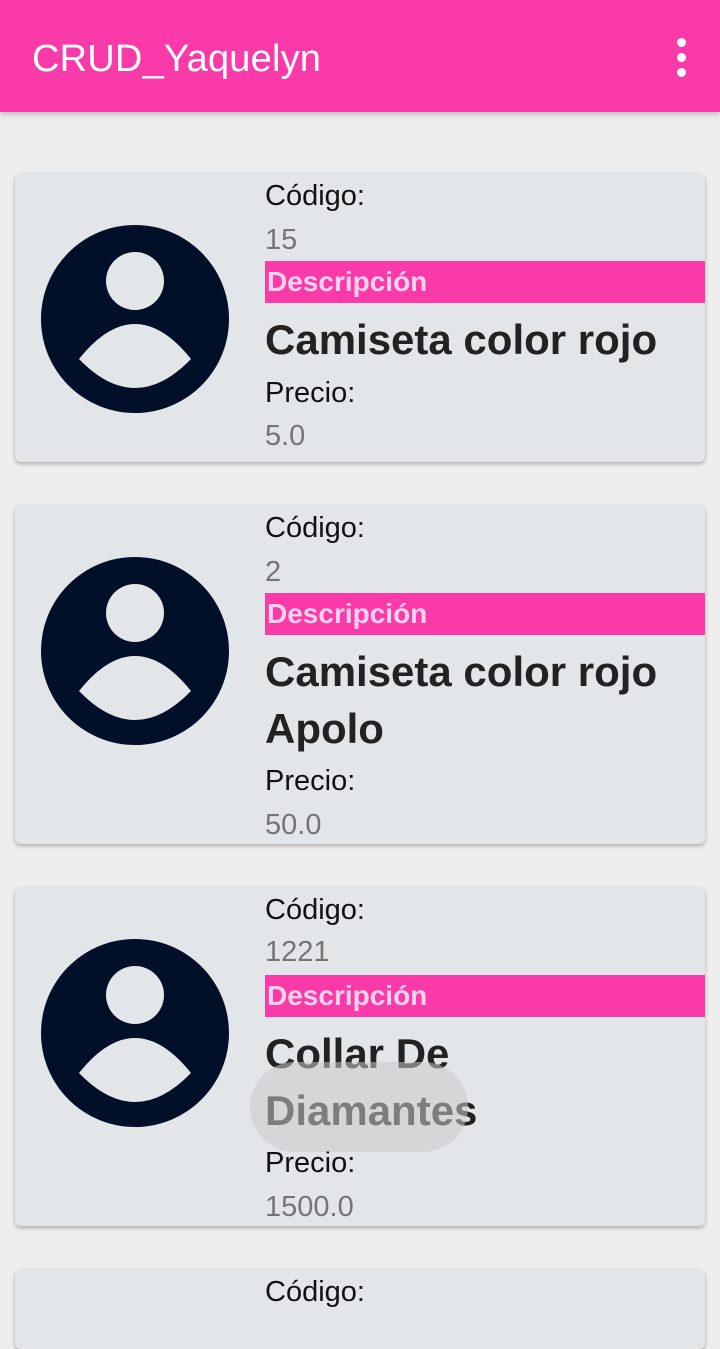 The width and height of the screenshot is (720, 1349). I want to click on price-value: 1500.0, so click(309, 1207).